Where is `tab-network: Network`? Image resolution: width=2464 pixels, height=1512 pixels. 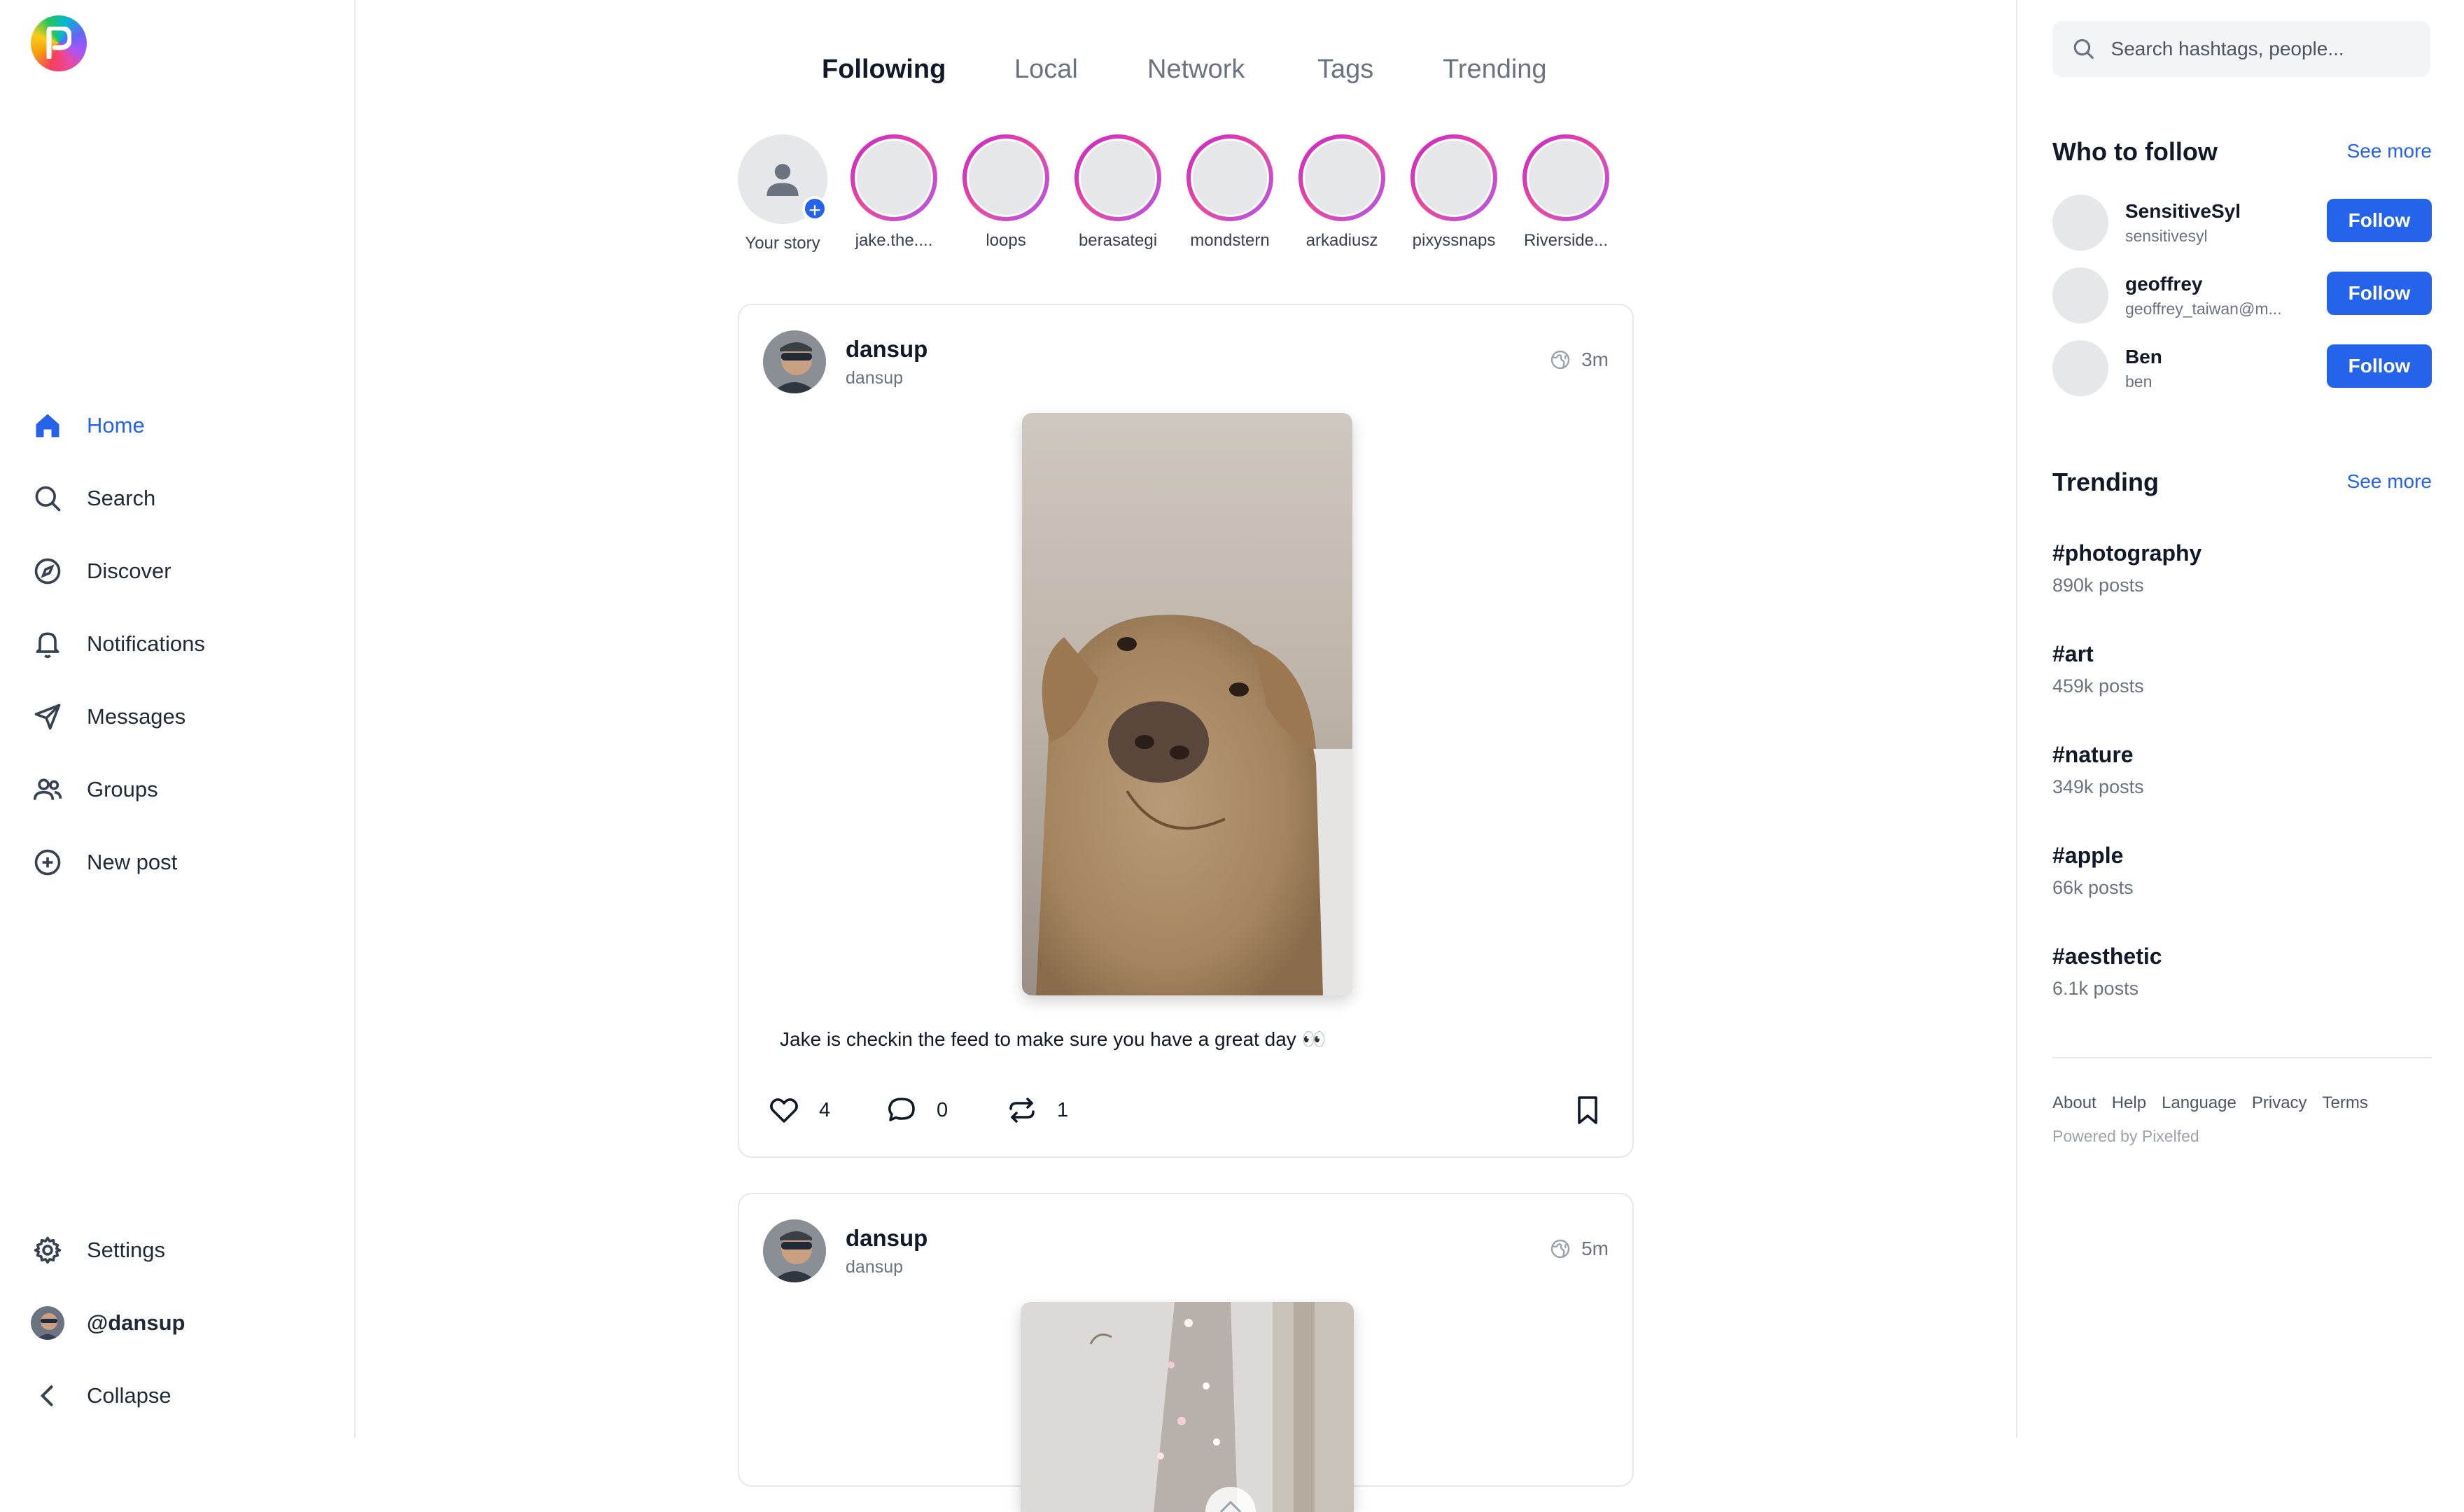 tab-network: Network is located at coordinates (1196, 70).